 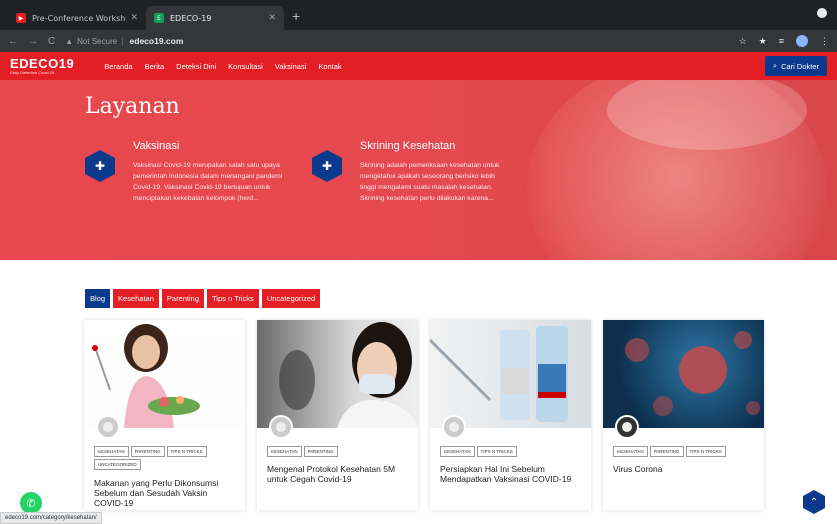 I want to click on site-favicon-icon: E, so click(x=159, y=18).